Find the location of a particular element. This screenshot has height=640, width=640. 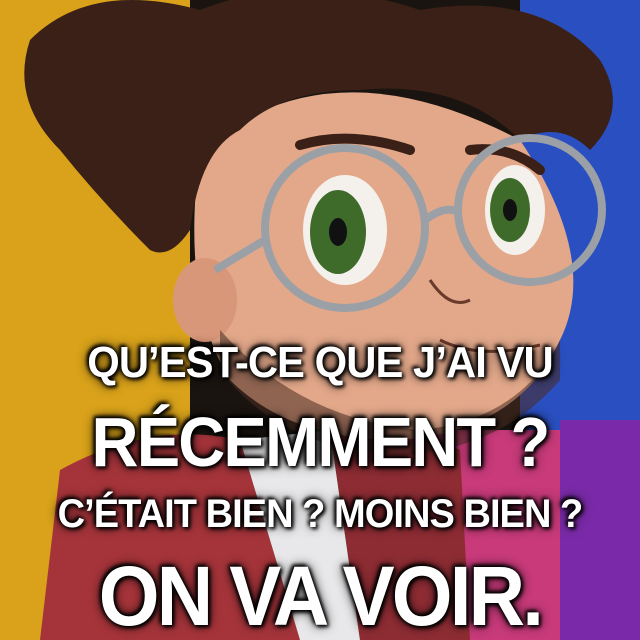

caption-line-2: RÉCEMMENT ? is located at coordinates (321, 442).